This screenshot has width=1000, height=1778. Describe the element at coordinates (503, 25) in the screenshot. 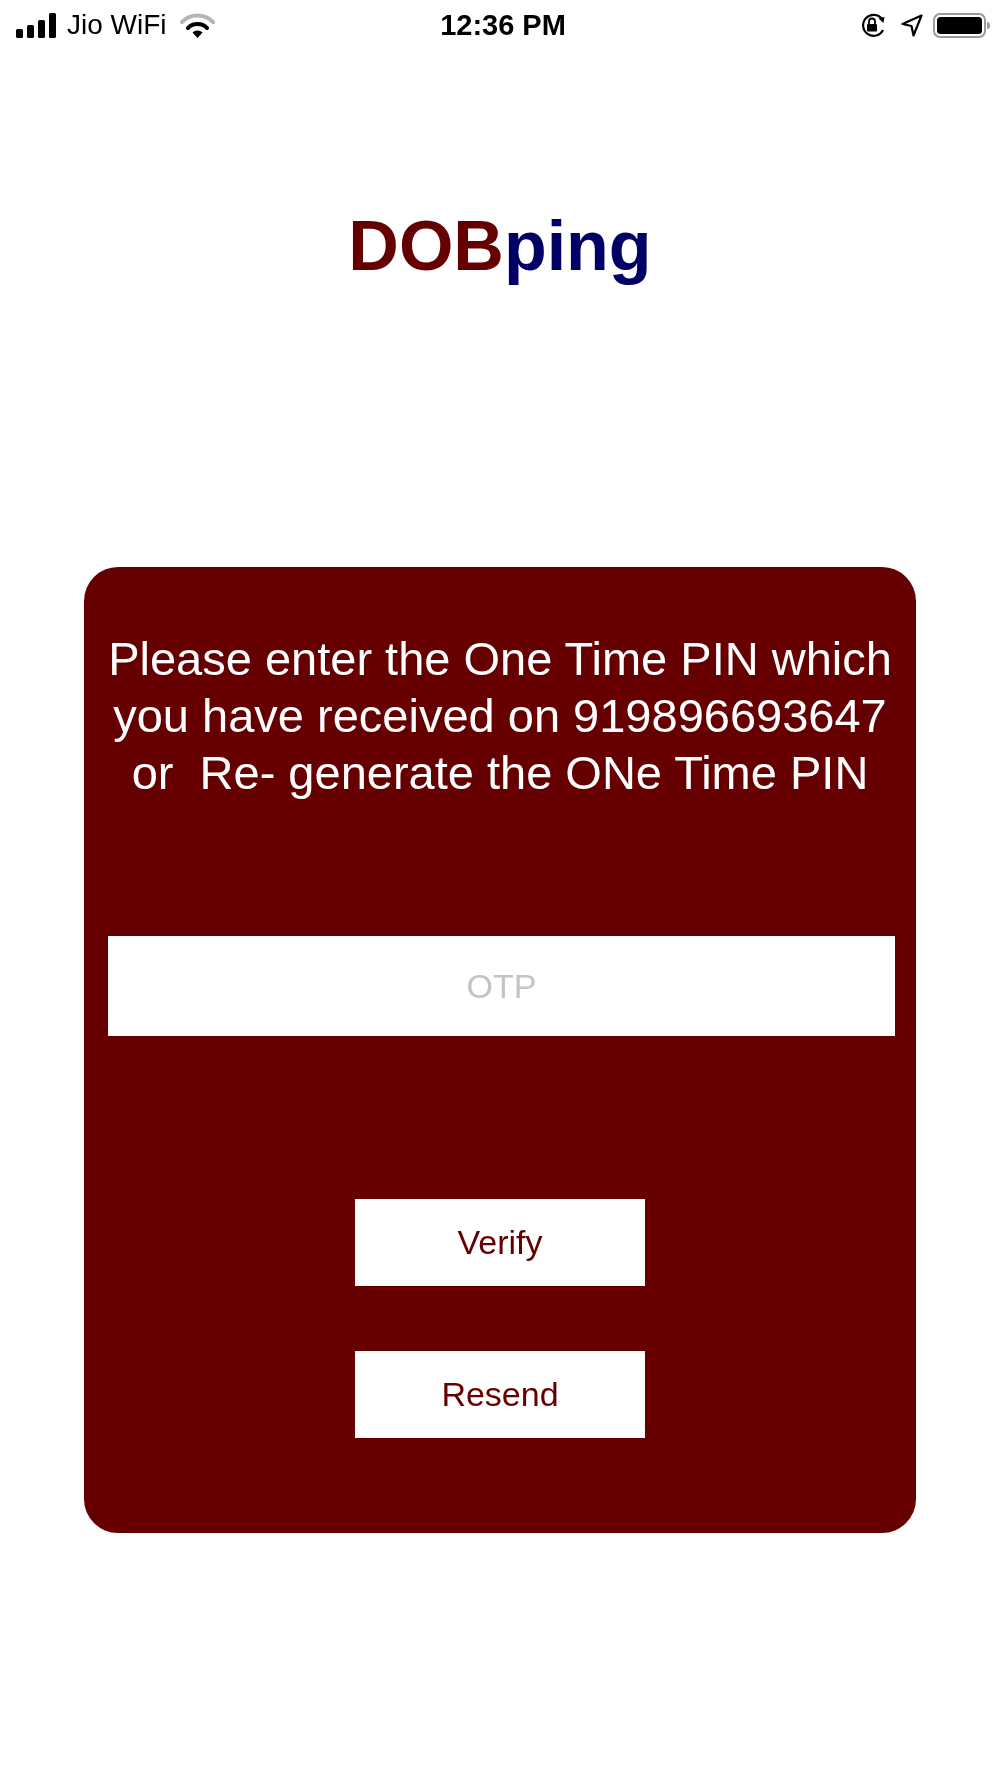

I see `status-time: 12:36 PM` at that location.